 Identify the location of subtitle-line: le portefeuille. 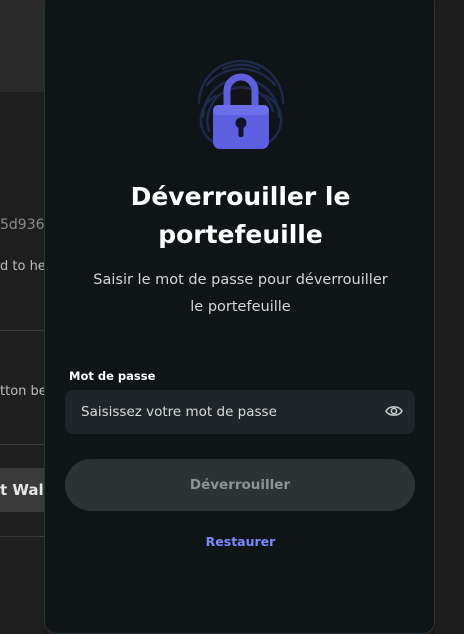
(240, 307).